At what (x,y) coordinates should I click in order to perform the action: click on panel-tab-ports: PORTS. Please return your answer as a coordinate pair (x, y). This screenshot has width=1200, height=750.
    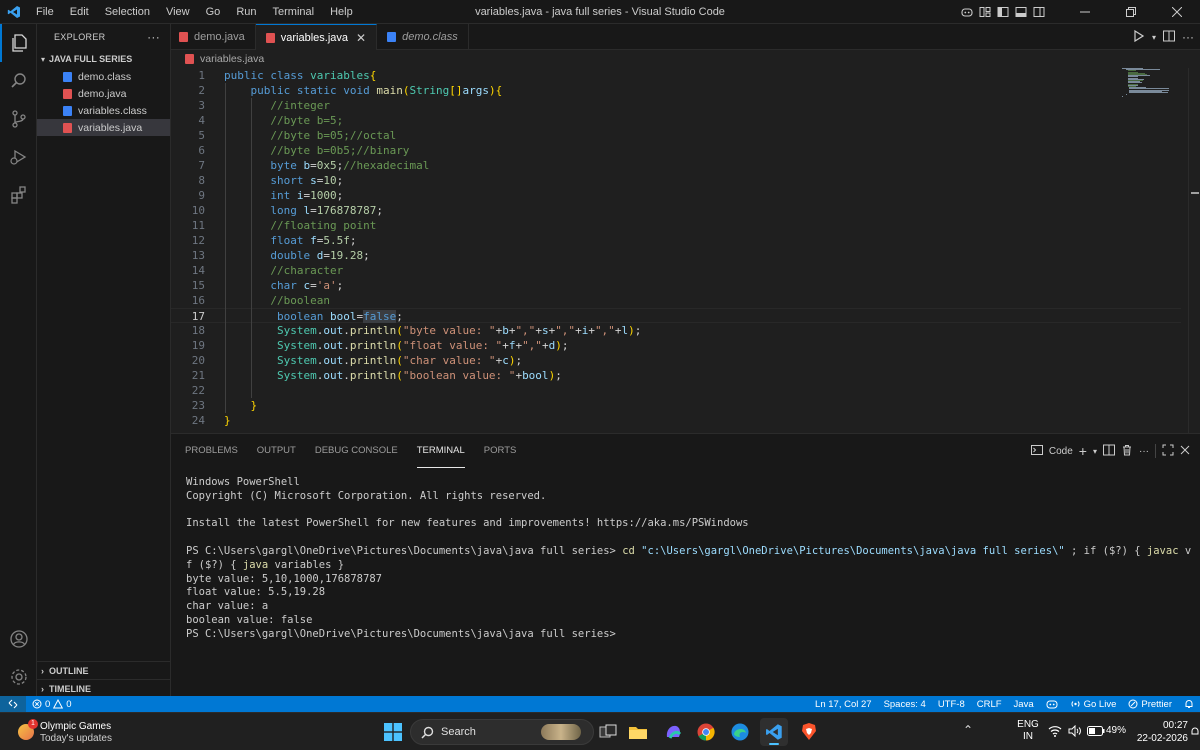
    Looking at the image, I should click on (500, 451).